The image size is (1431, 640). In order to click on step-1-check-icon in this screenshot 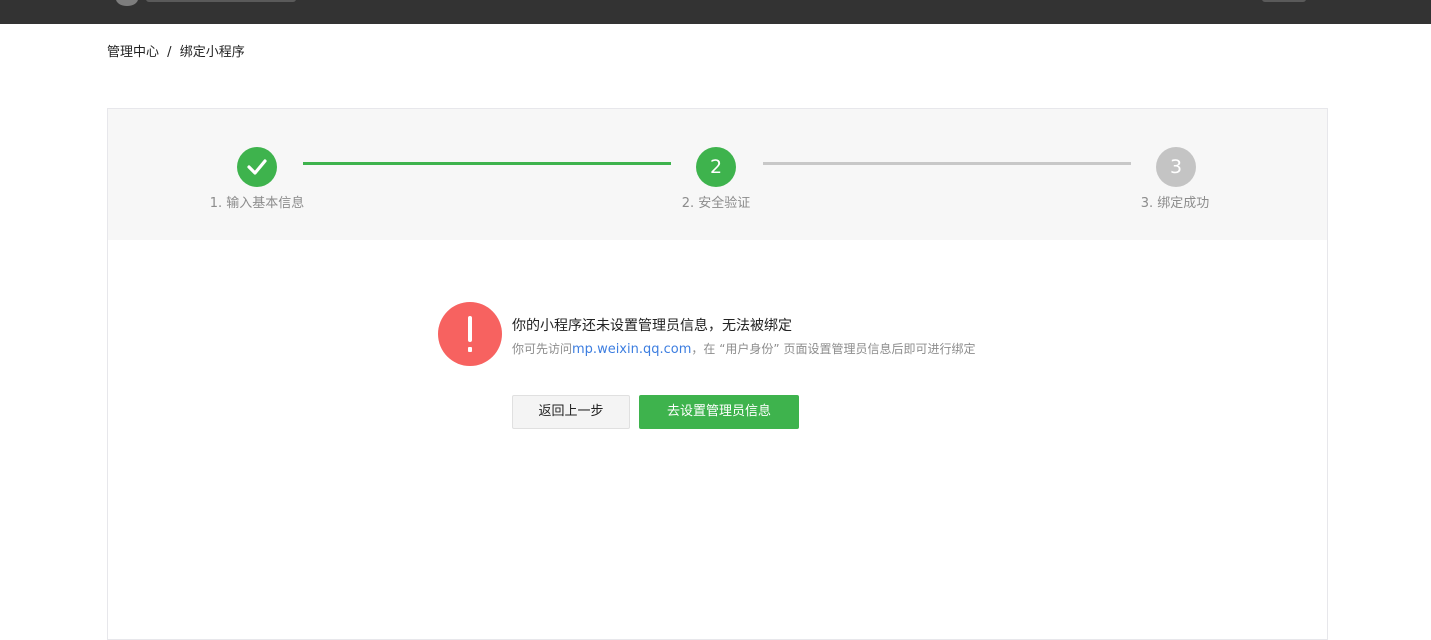, I will do `click(257, 167)`.